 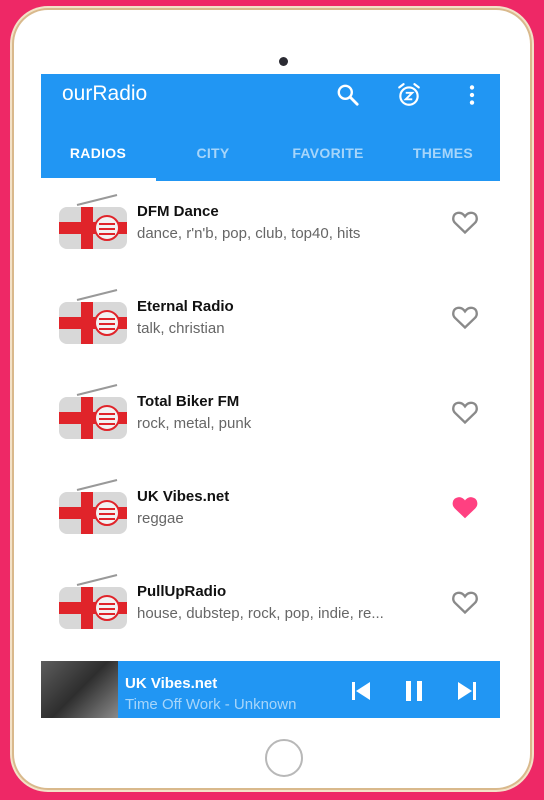 I want to click on station-genres: reggae, so click(x=160, y=518).